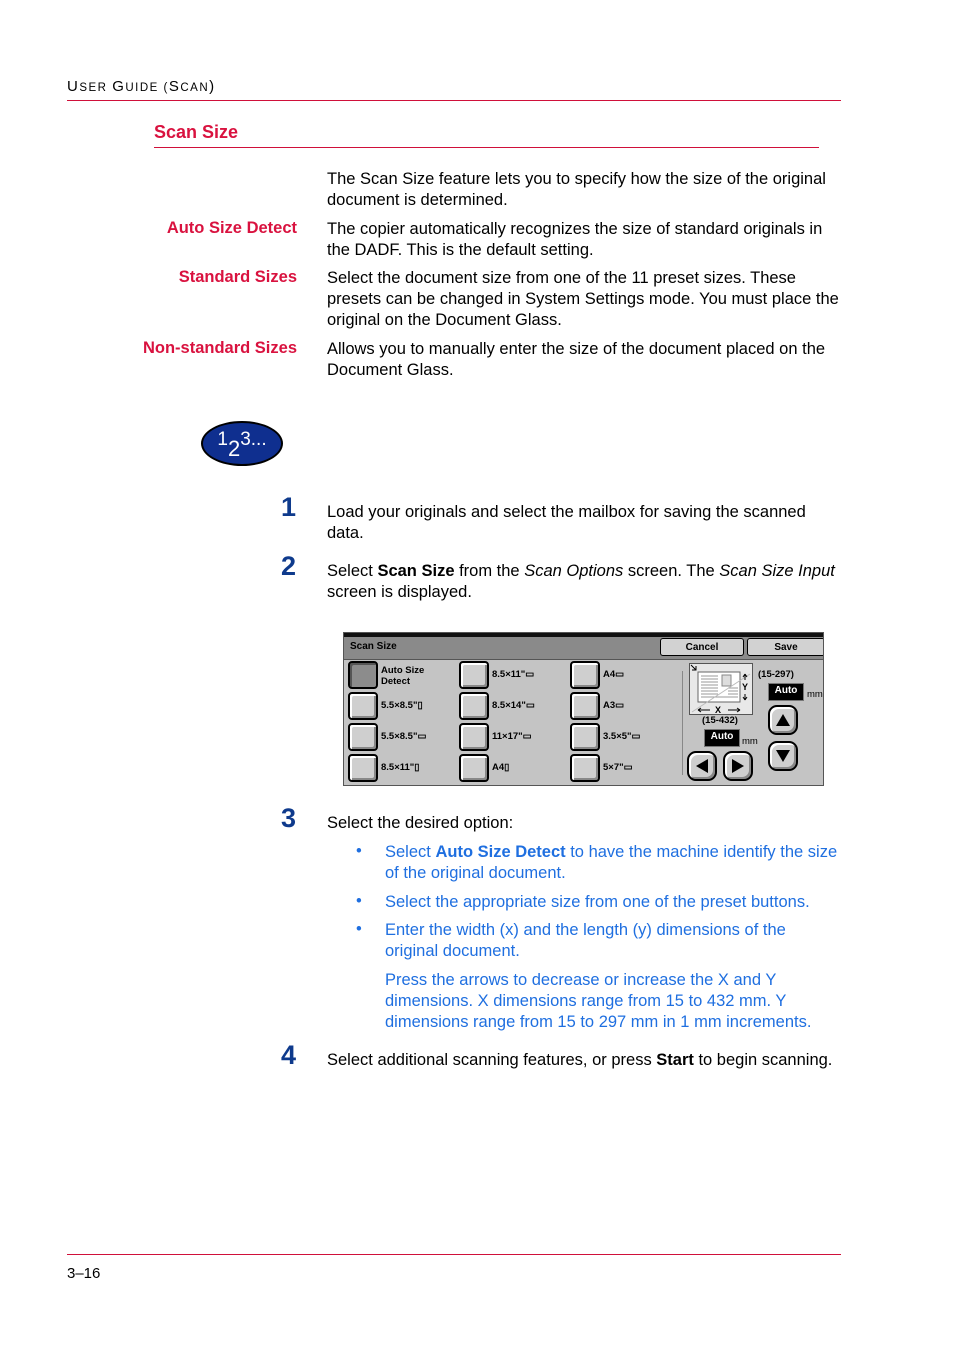  Describe the element at coordinates (416, 571) in the screenshot. I see `text-bold: Scan Size` at that location.